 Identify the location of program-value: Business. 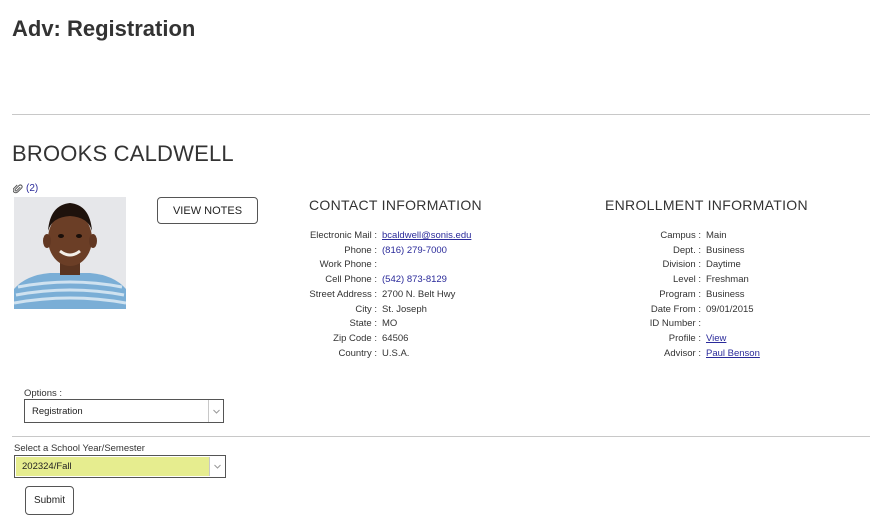
(725, 294).